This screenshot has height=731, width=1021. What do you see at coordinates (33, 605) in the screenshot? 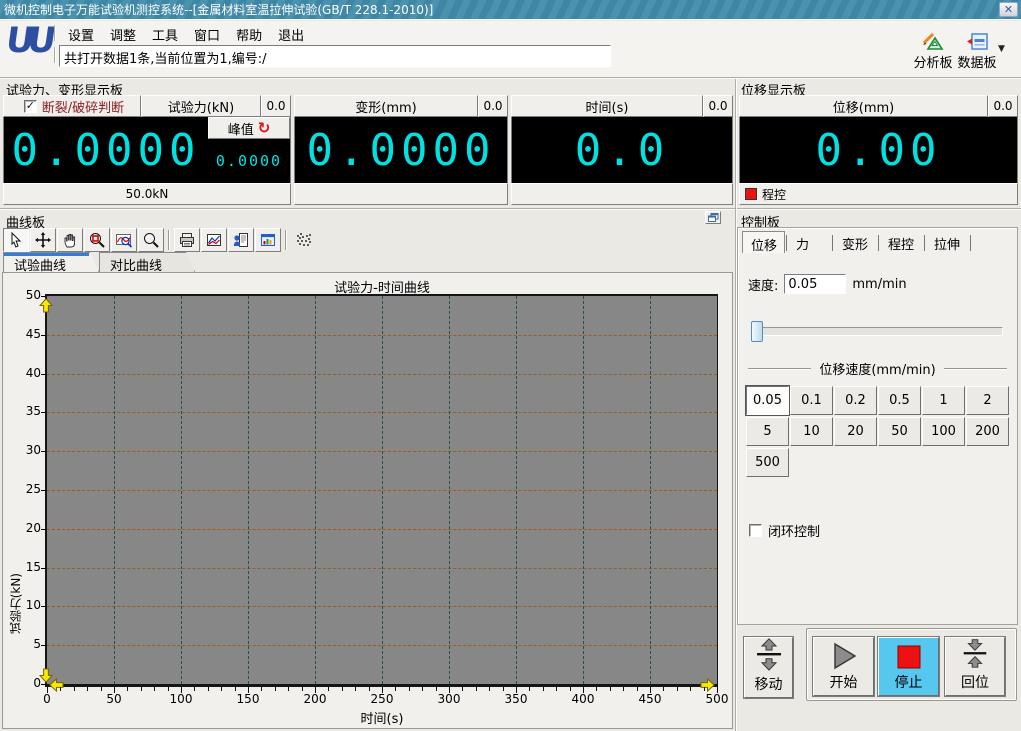
I see `y-tick-label: 10` at bounding box center [33, 605].